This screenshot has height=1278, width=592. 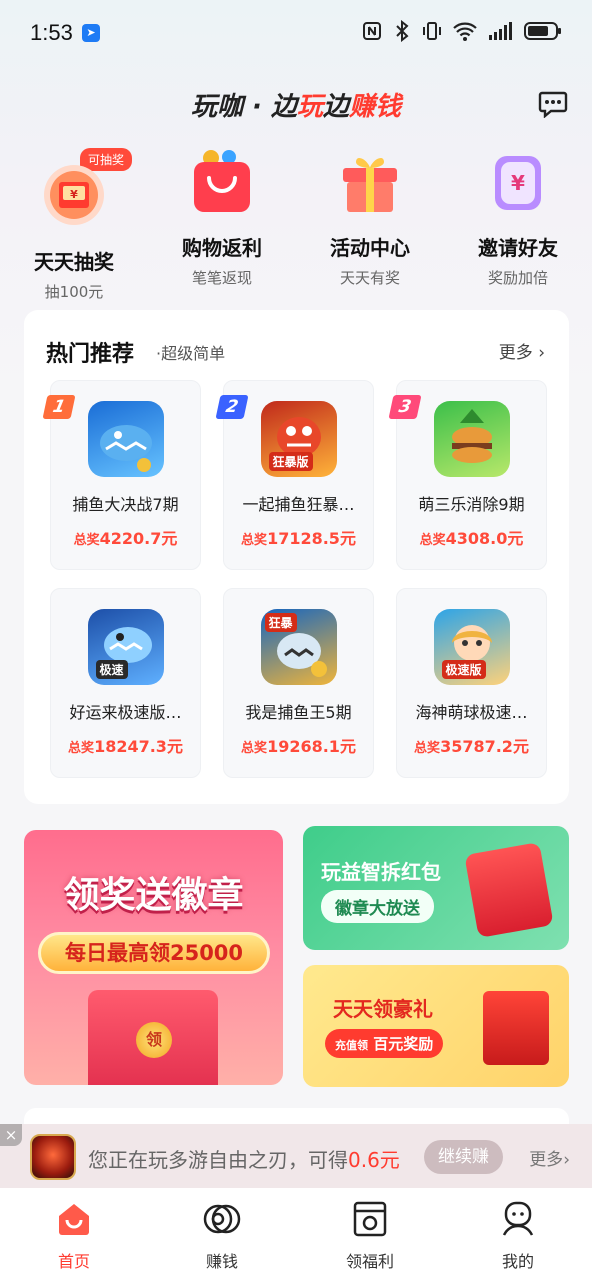 What do you see at coordinates (402, 31) in the screenshot?
I see `bluetooth-icon` at bounding box center [402, 31].